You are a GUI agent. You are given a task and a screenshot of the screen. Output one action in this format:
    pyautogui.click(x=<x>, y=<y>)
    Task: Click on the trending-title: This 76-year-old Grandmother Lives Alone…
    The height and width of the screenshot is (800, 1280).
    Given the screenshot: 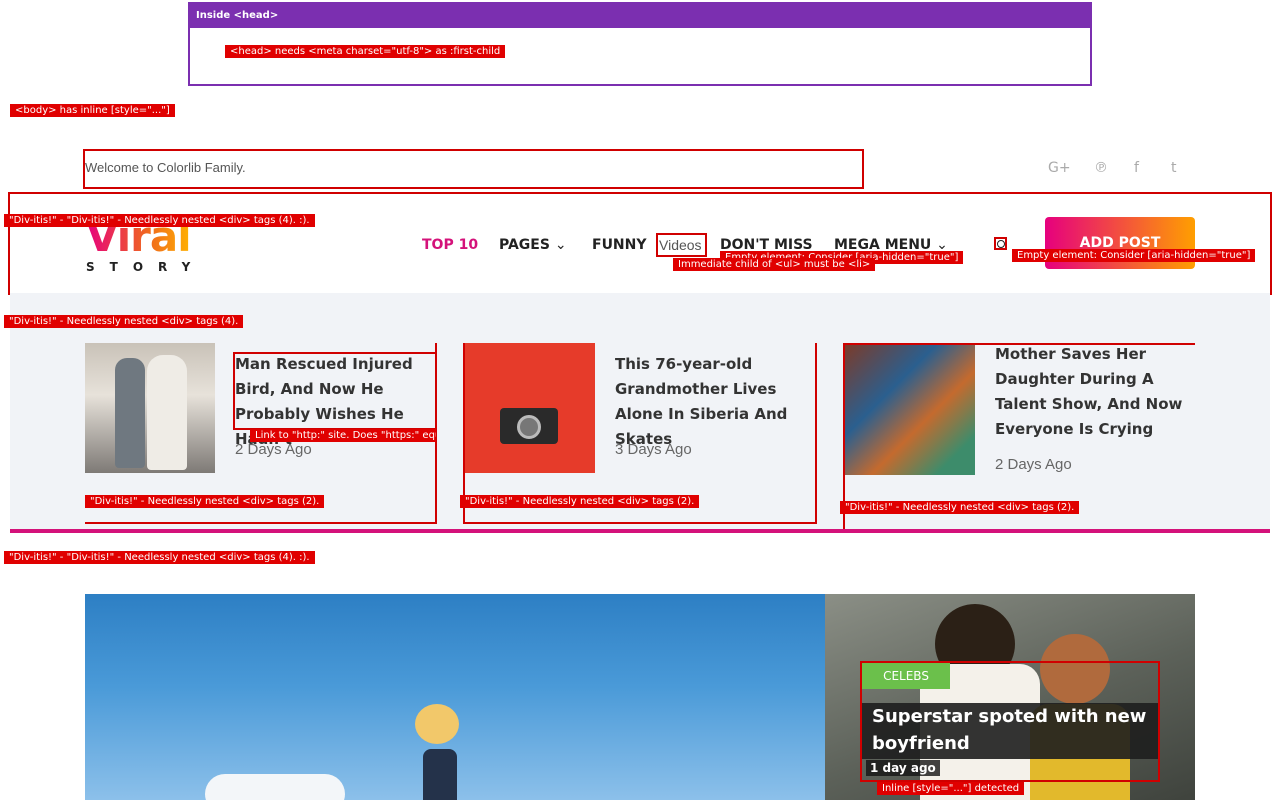 What is the action you would take?
    pyautogui.click(x=712, y=402)
    